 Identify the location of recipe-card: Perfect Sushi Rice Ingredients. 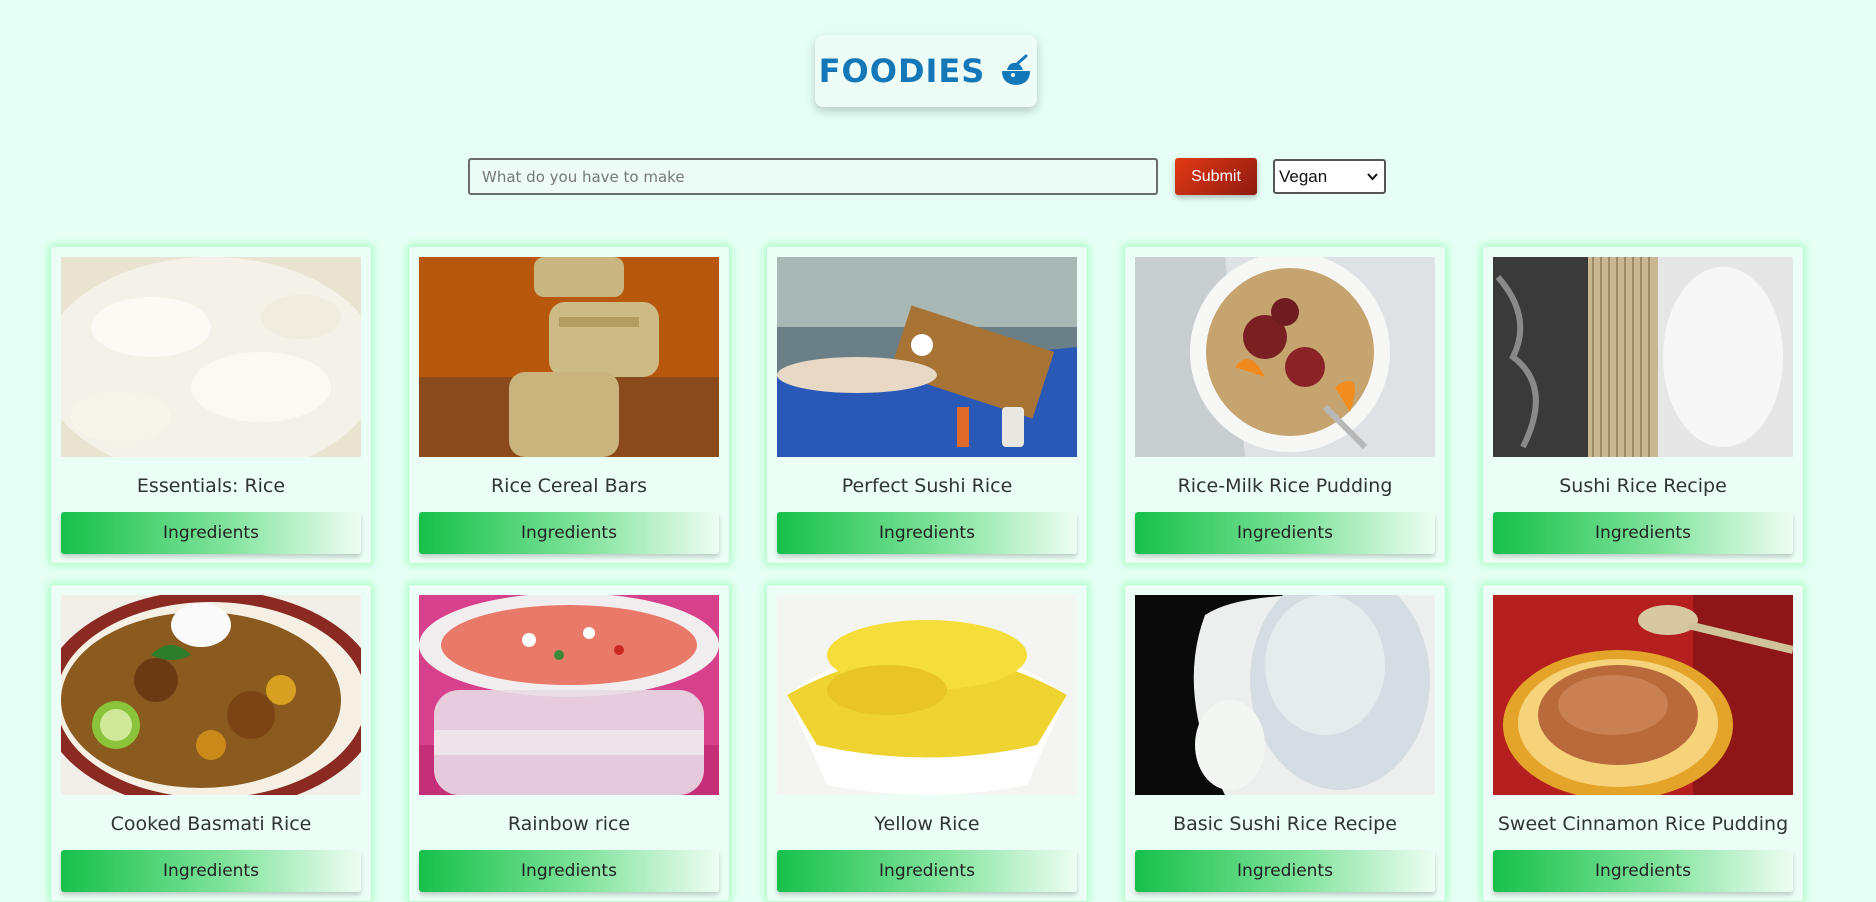
(927, 405).